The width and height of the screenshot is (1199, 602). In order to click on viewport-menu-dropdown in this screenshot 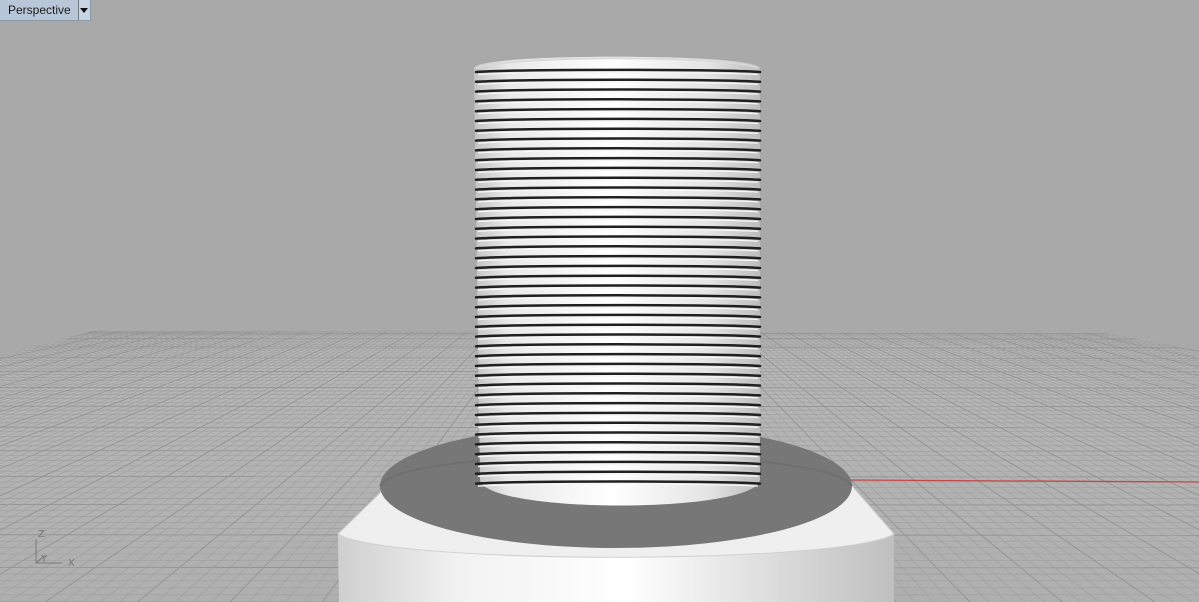, I will do `click(83, 10)`.